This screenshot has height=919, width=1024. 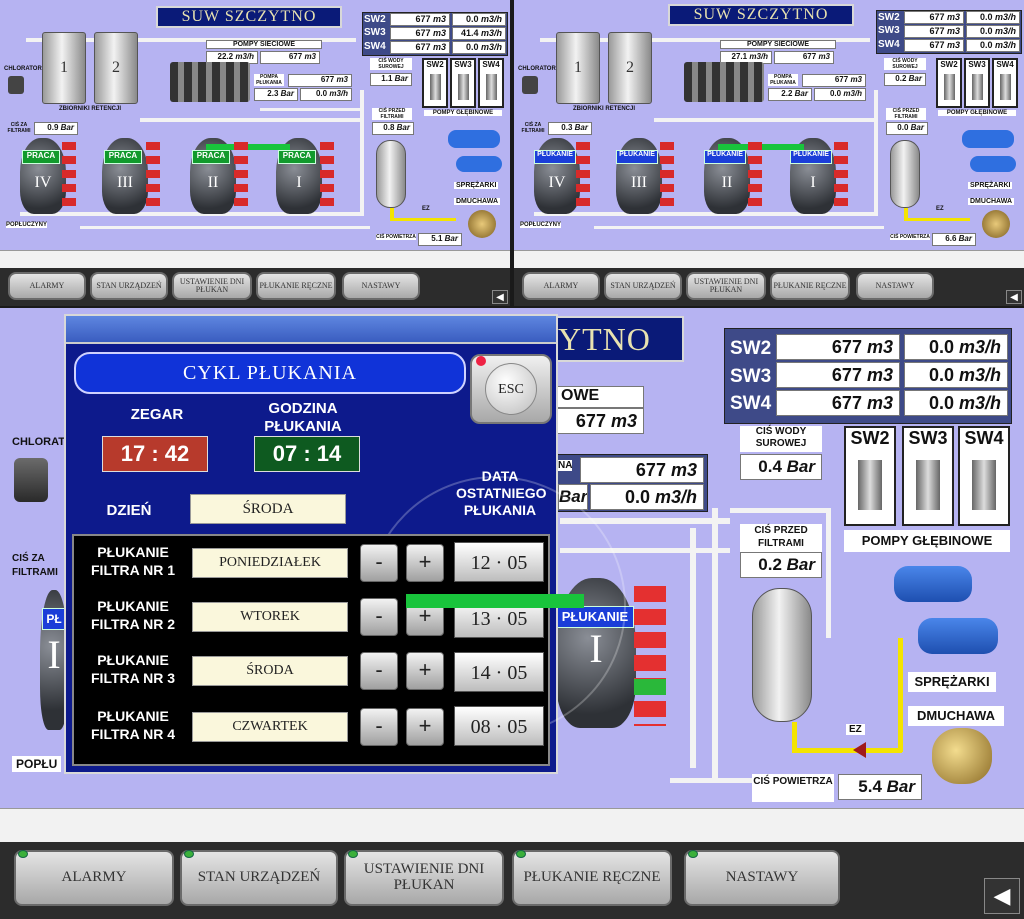 I want to click on cis-pow-label: CIŚ POWIETRZA, so click(x=793, y=788).